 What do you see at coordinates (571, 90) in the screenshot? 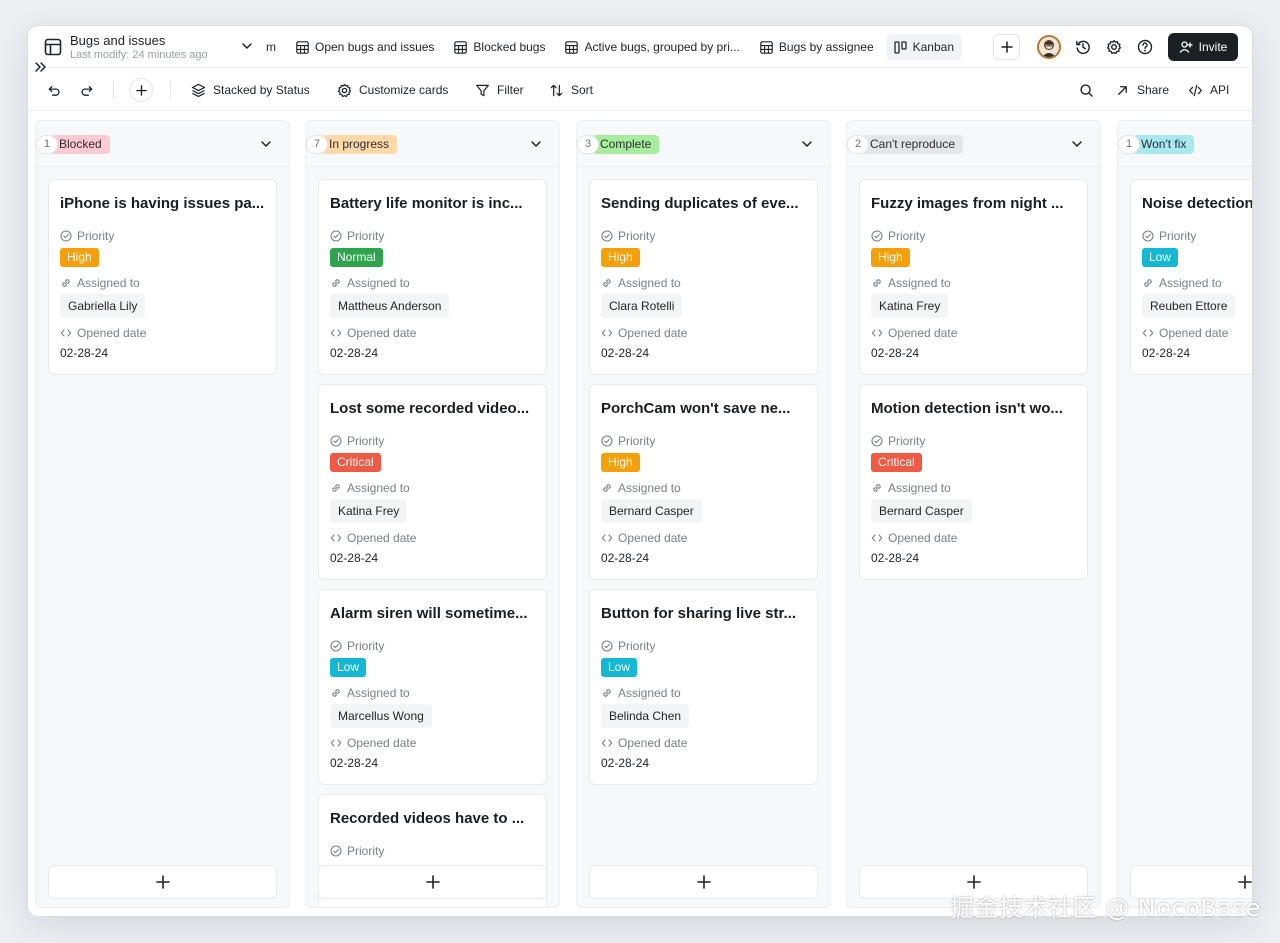
I see `sort-button: Sort` at bounding box center [571, 90].